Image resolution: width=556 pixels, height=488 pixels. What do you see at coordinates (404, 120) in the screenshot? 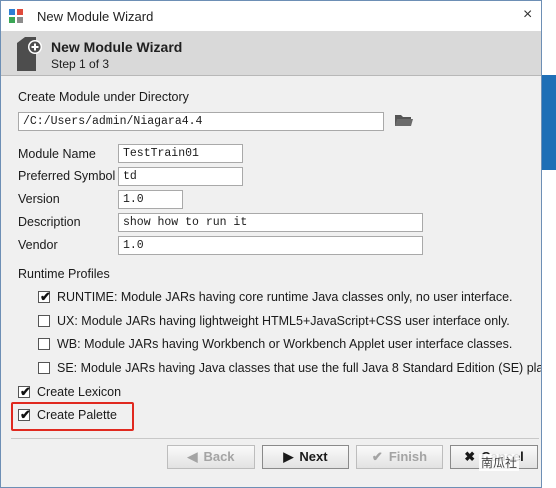
I see `folder-icon` at bounding box center [404, 120].